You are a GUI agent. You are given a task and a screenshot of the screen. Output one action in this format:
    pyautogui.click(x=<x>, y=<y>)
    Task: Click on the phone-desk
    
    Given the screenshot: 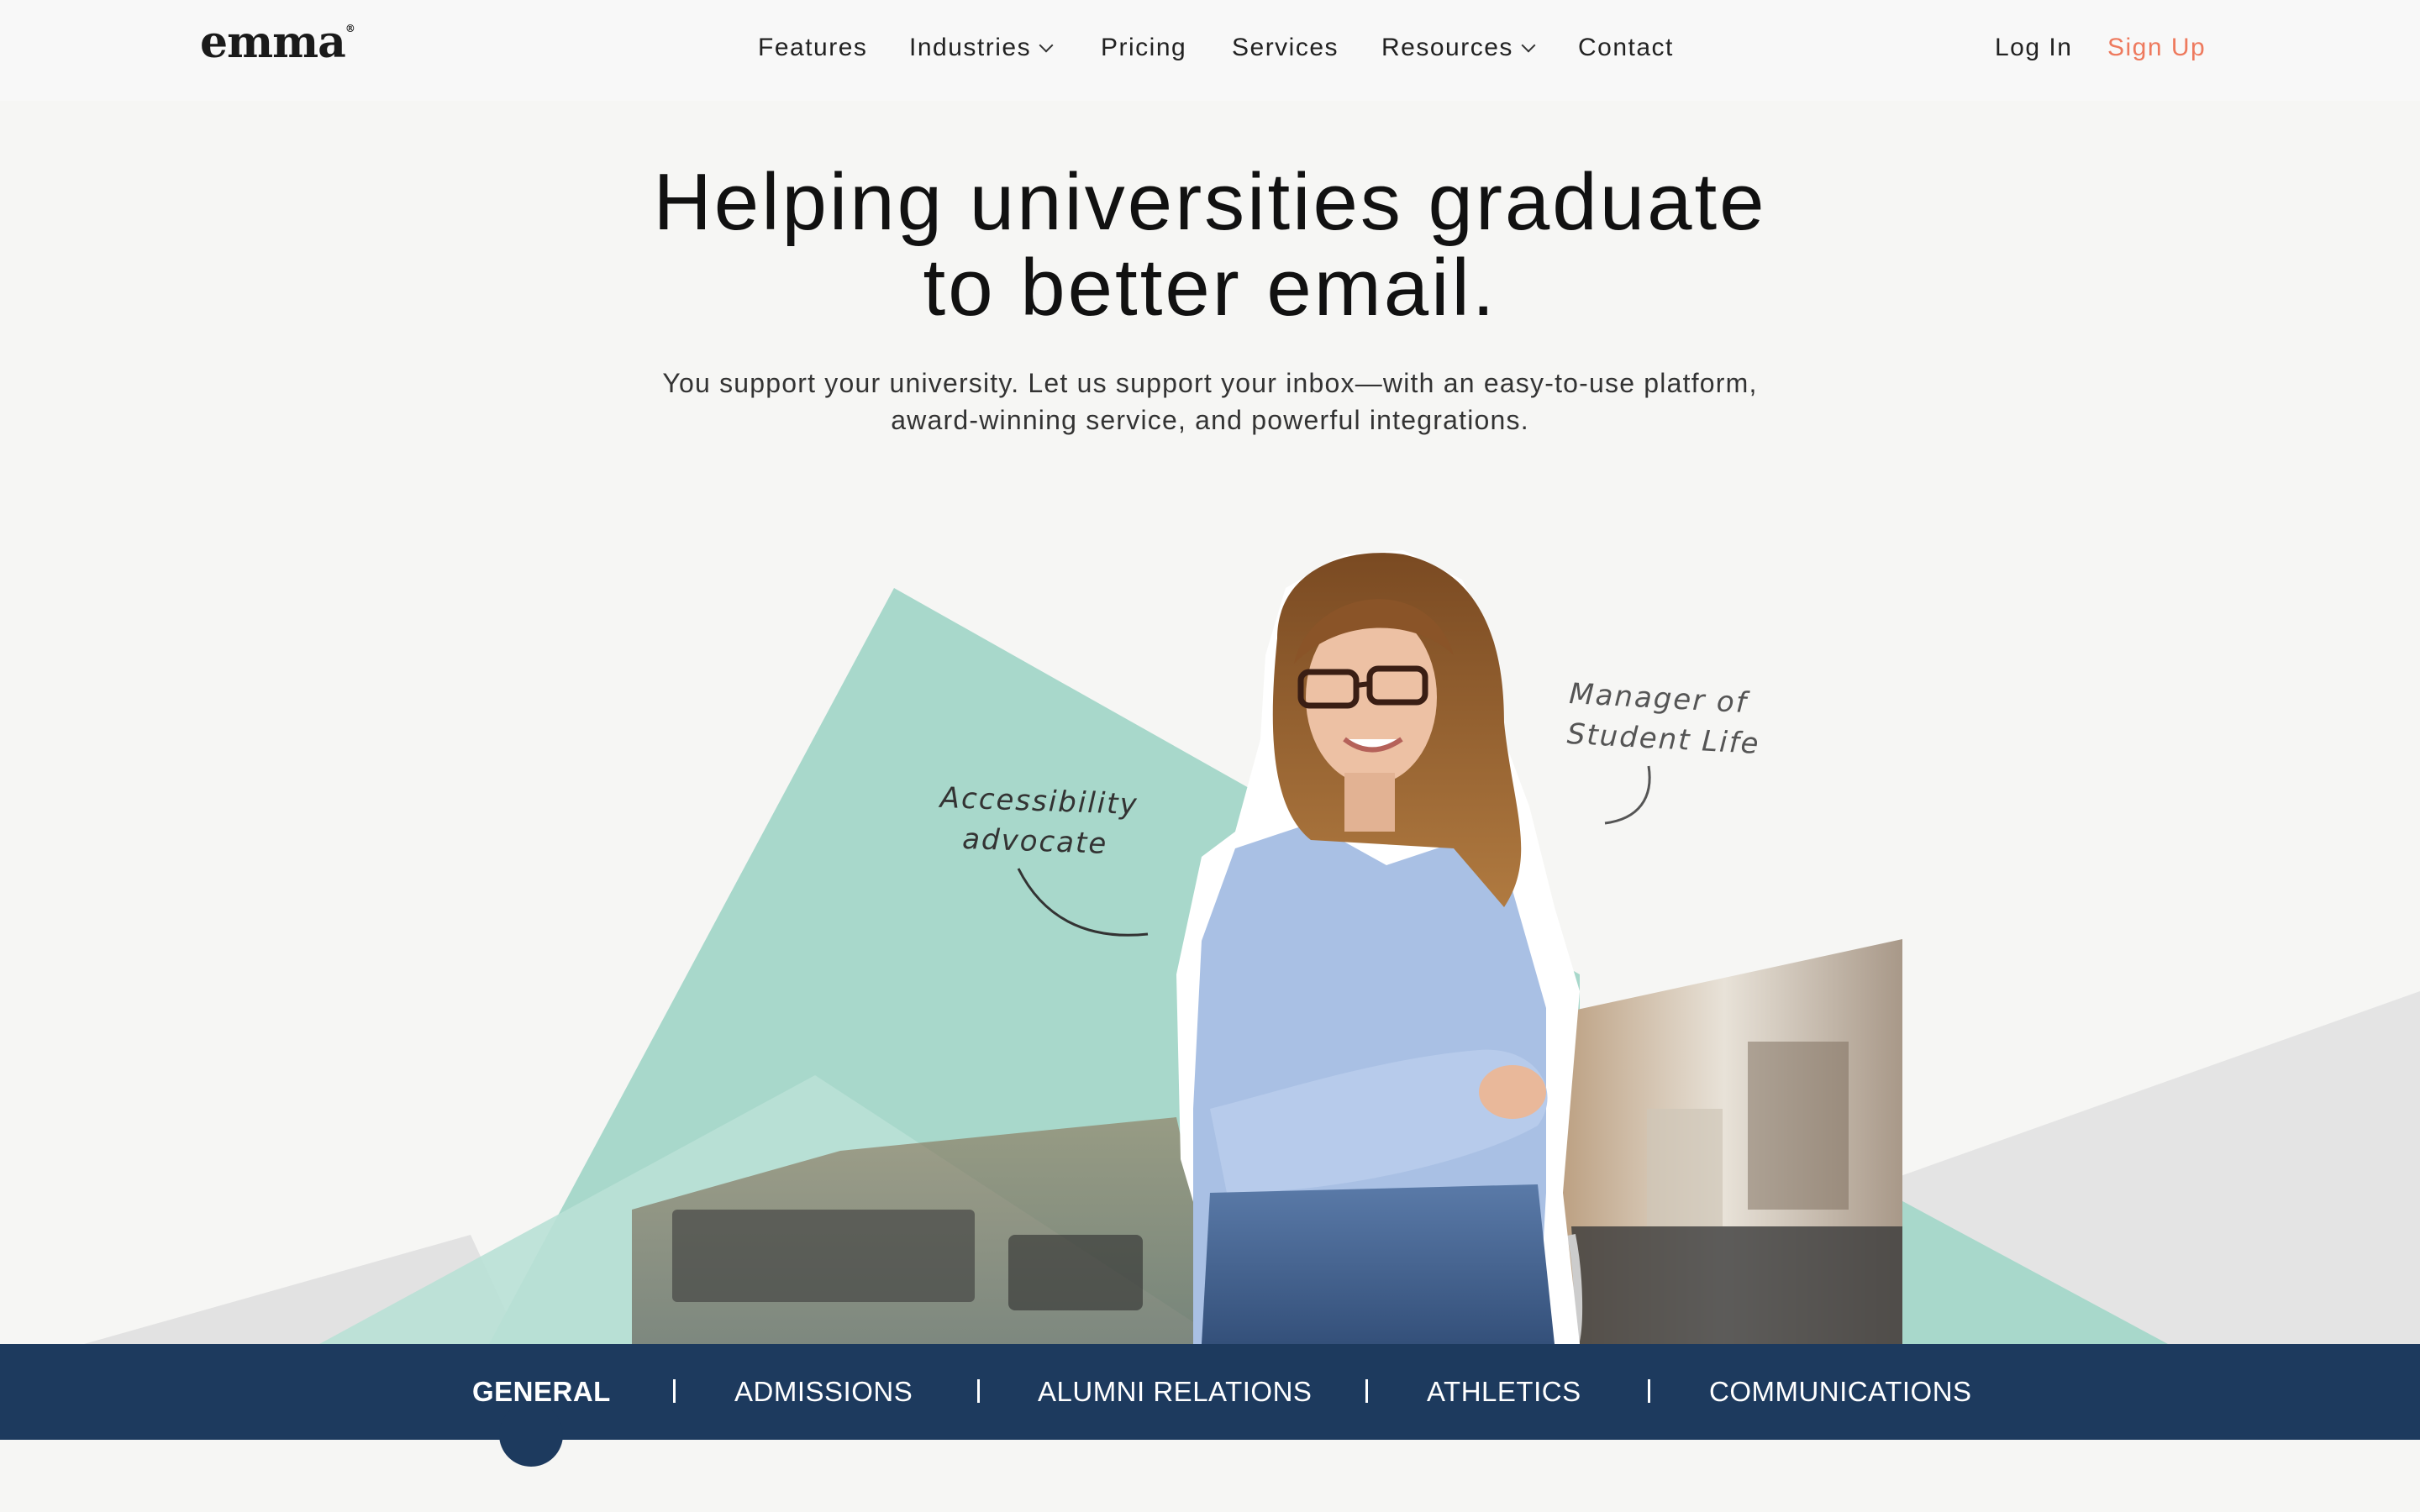 What is the action you would take?
    pyautogui.click(x=1075, y=1272)
    